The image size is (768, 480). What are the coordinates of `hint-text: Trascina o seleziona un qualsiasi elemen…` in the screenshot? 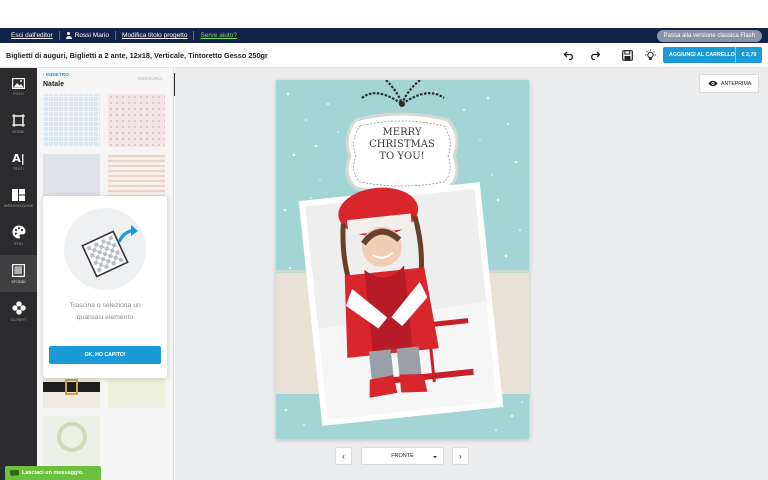 It's located at (105, 311).